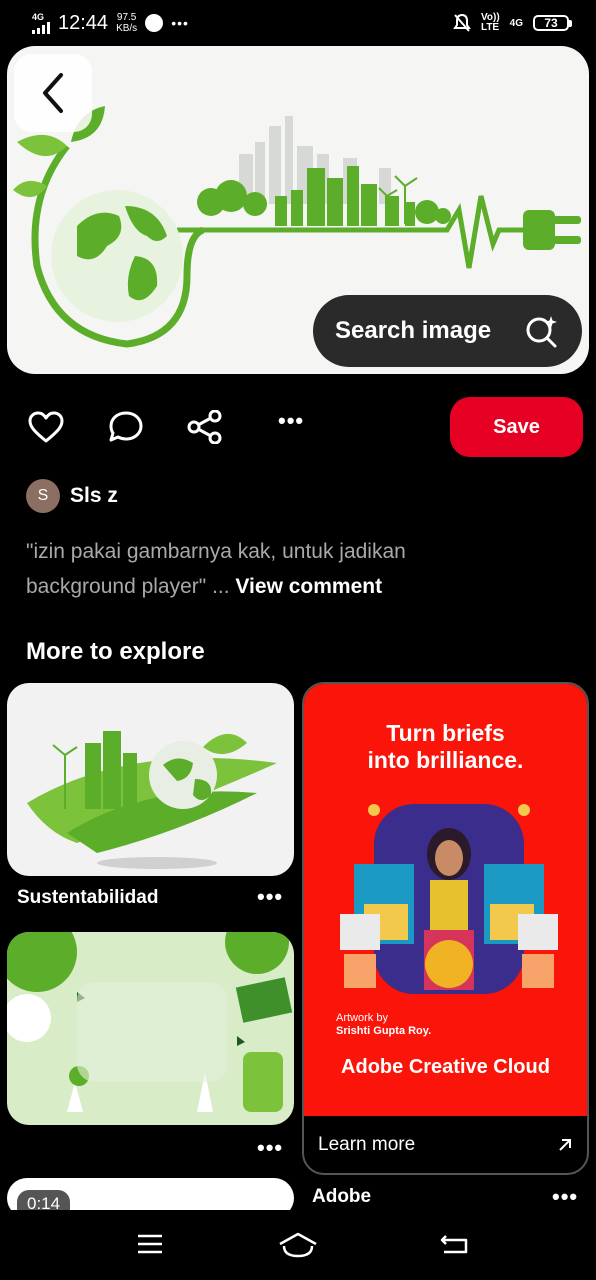 This screenshot has height=1280, width=596. Describe the element at coordinates (462, 22) in the screenshot. I see `mute-bell-icon` at that location.